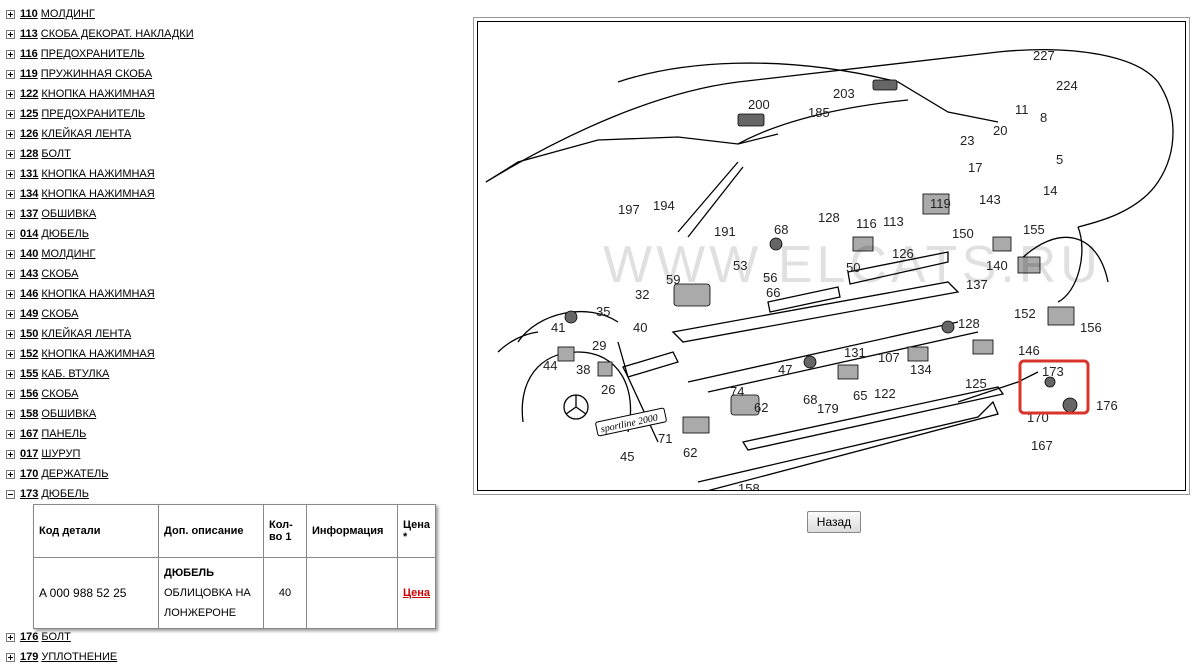 The height and width of the screenshot is (667, 1200). What do you see at coordinates (761, 407) in the screenshot?
I see `callout-62: 62` at bounding box center [761, 407].